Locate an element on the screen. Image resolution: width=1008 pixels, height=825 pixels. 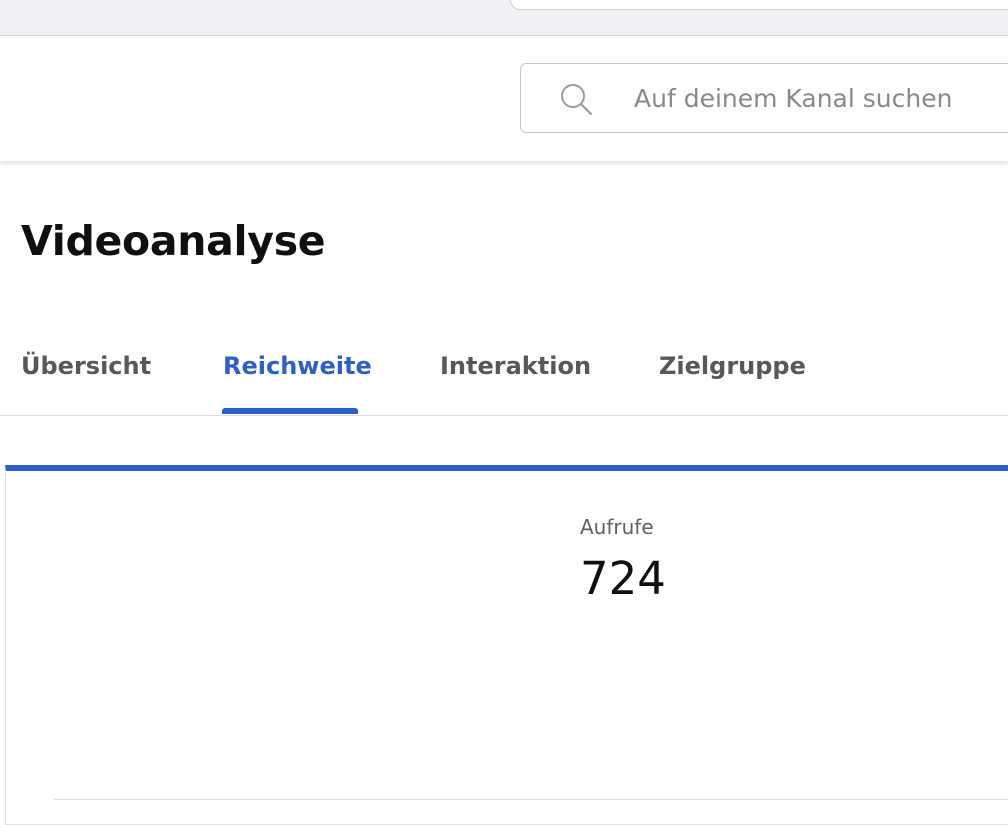
search-icon is located at coordinates (577, 99).